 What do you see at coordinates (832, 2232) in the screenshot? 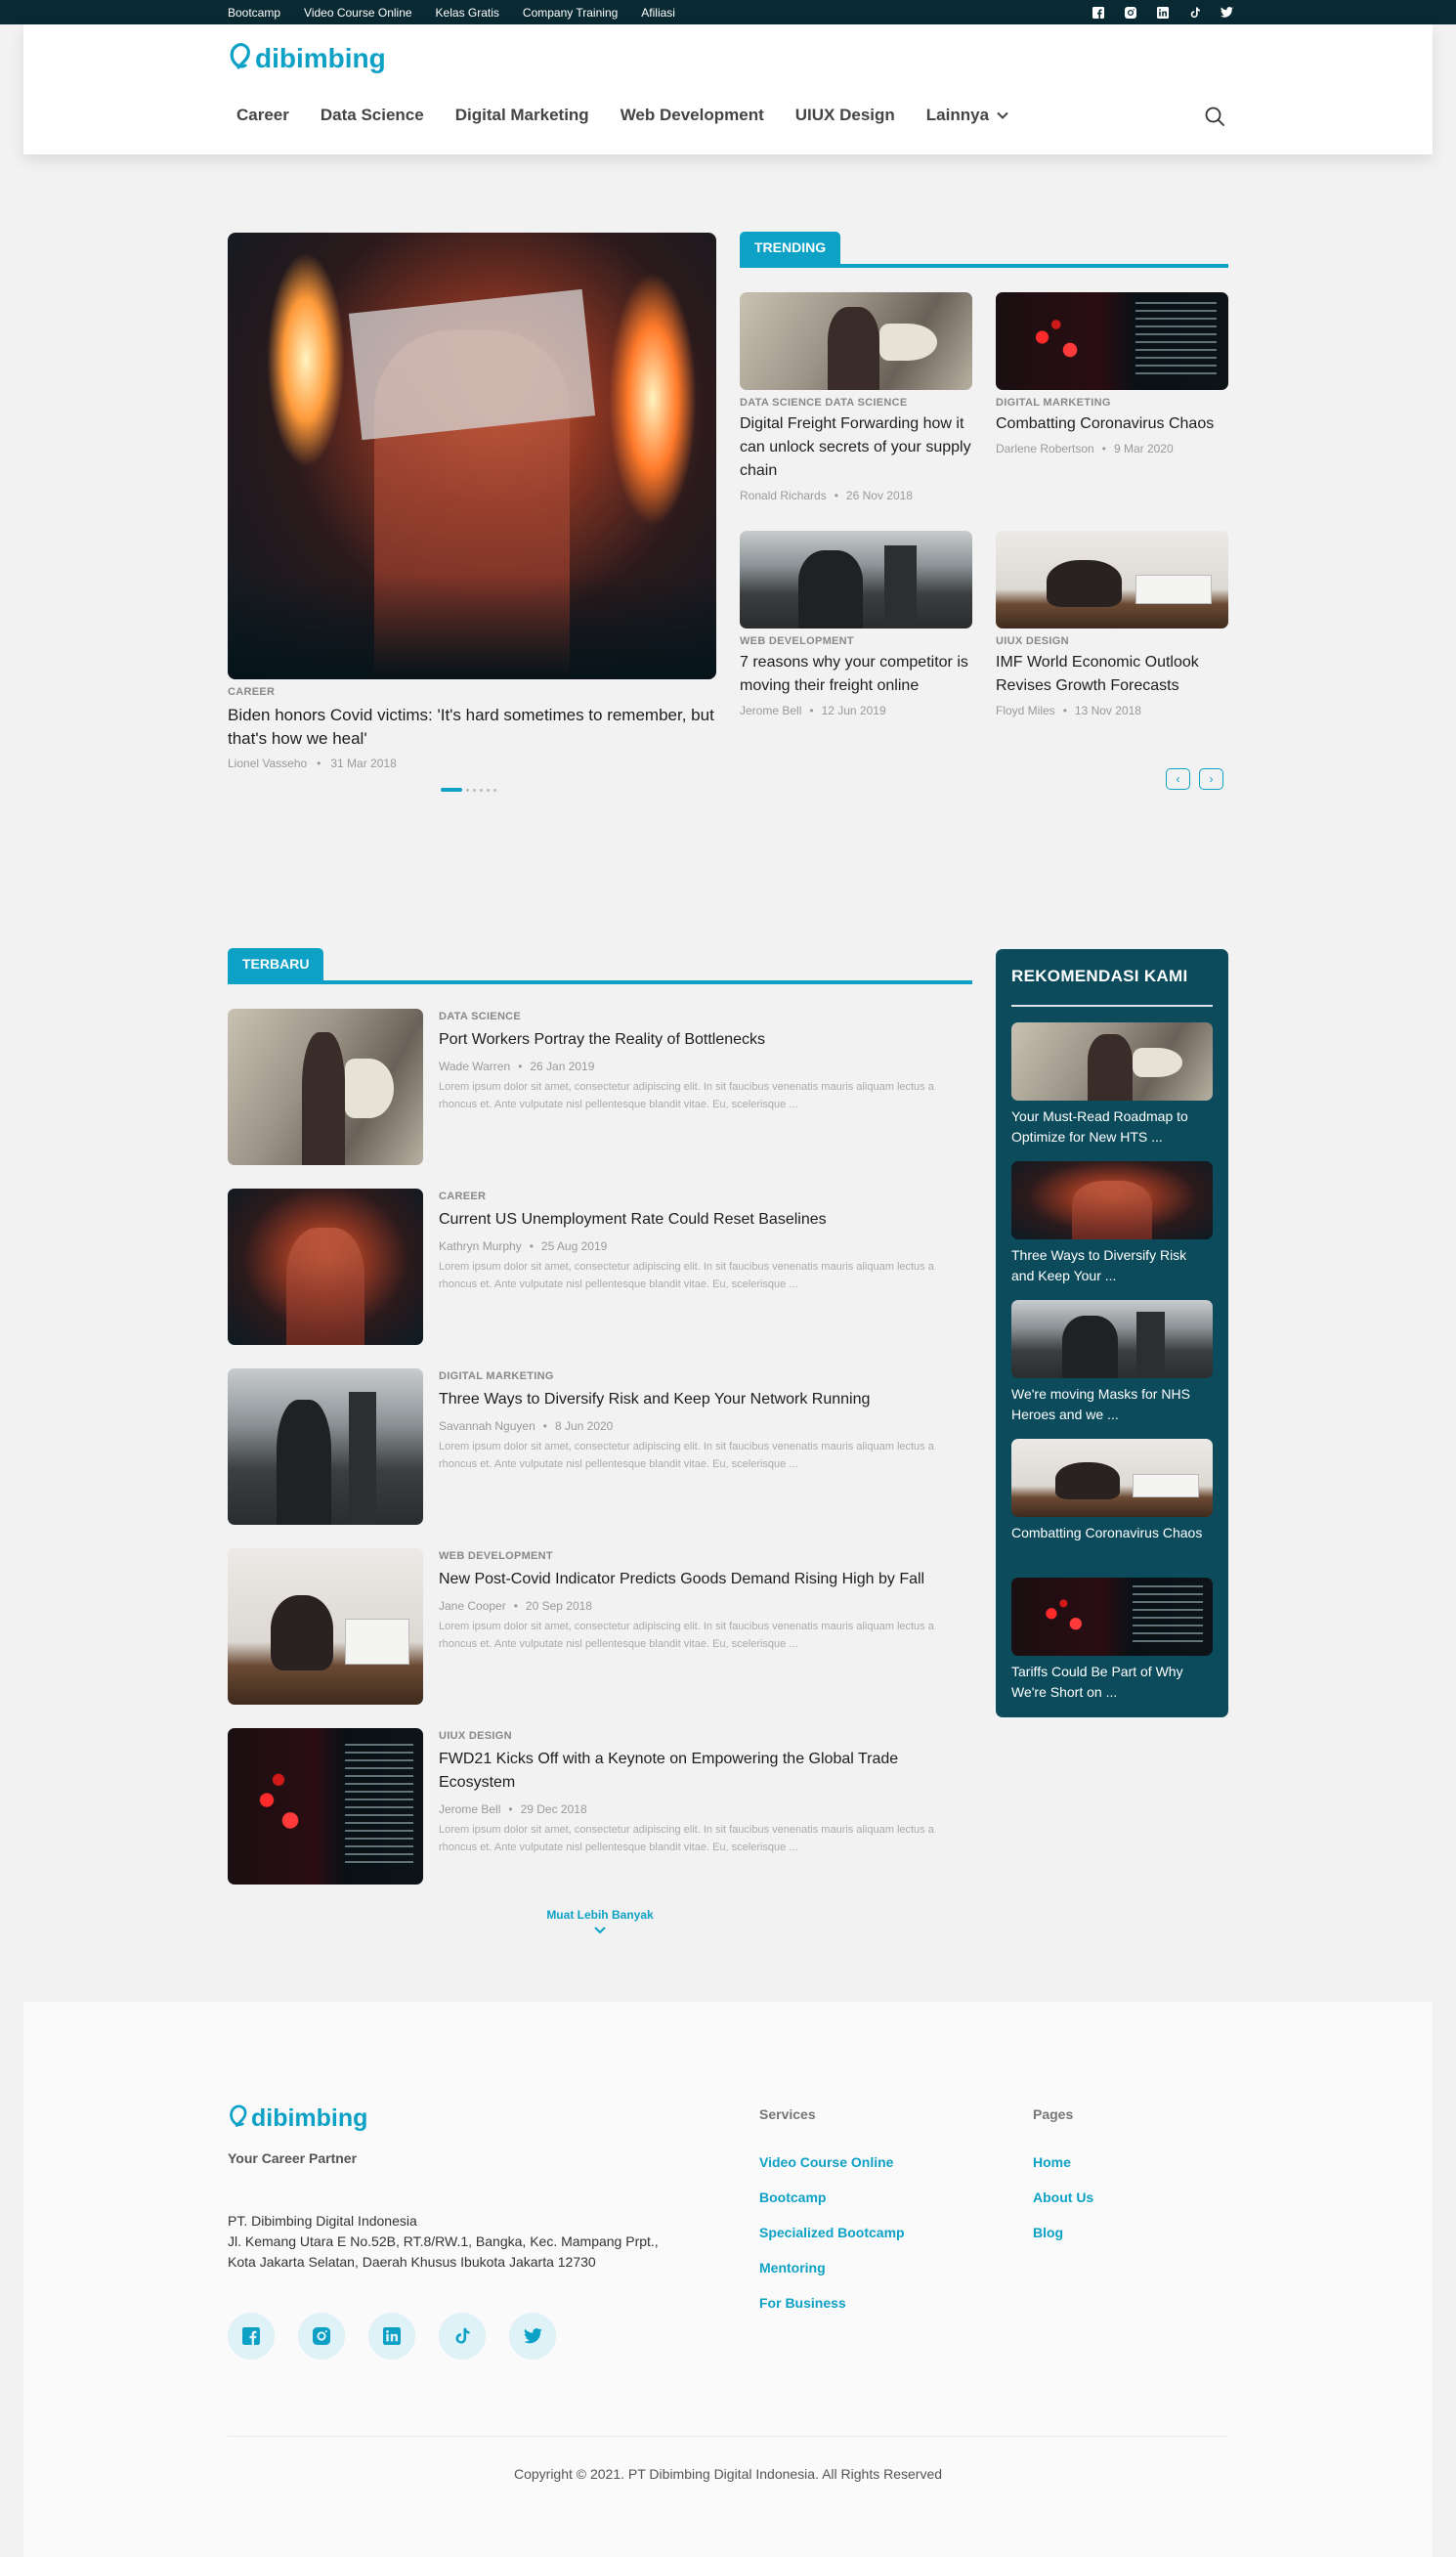
I see `footer-link-specialized-bootcamp: Specialized Bootcamp` at bounding box center [832, 2232].